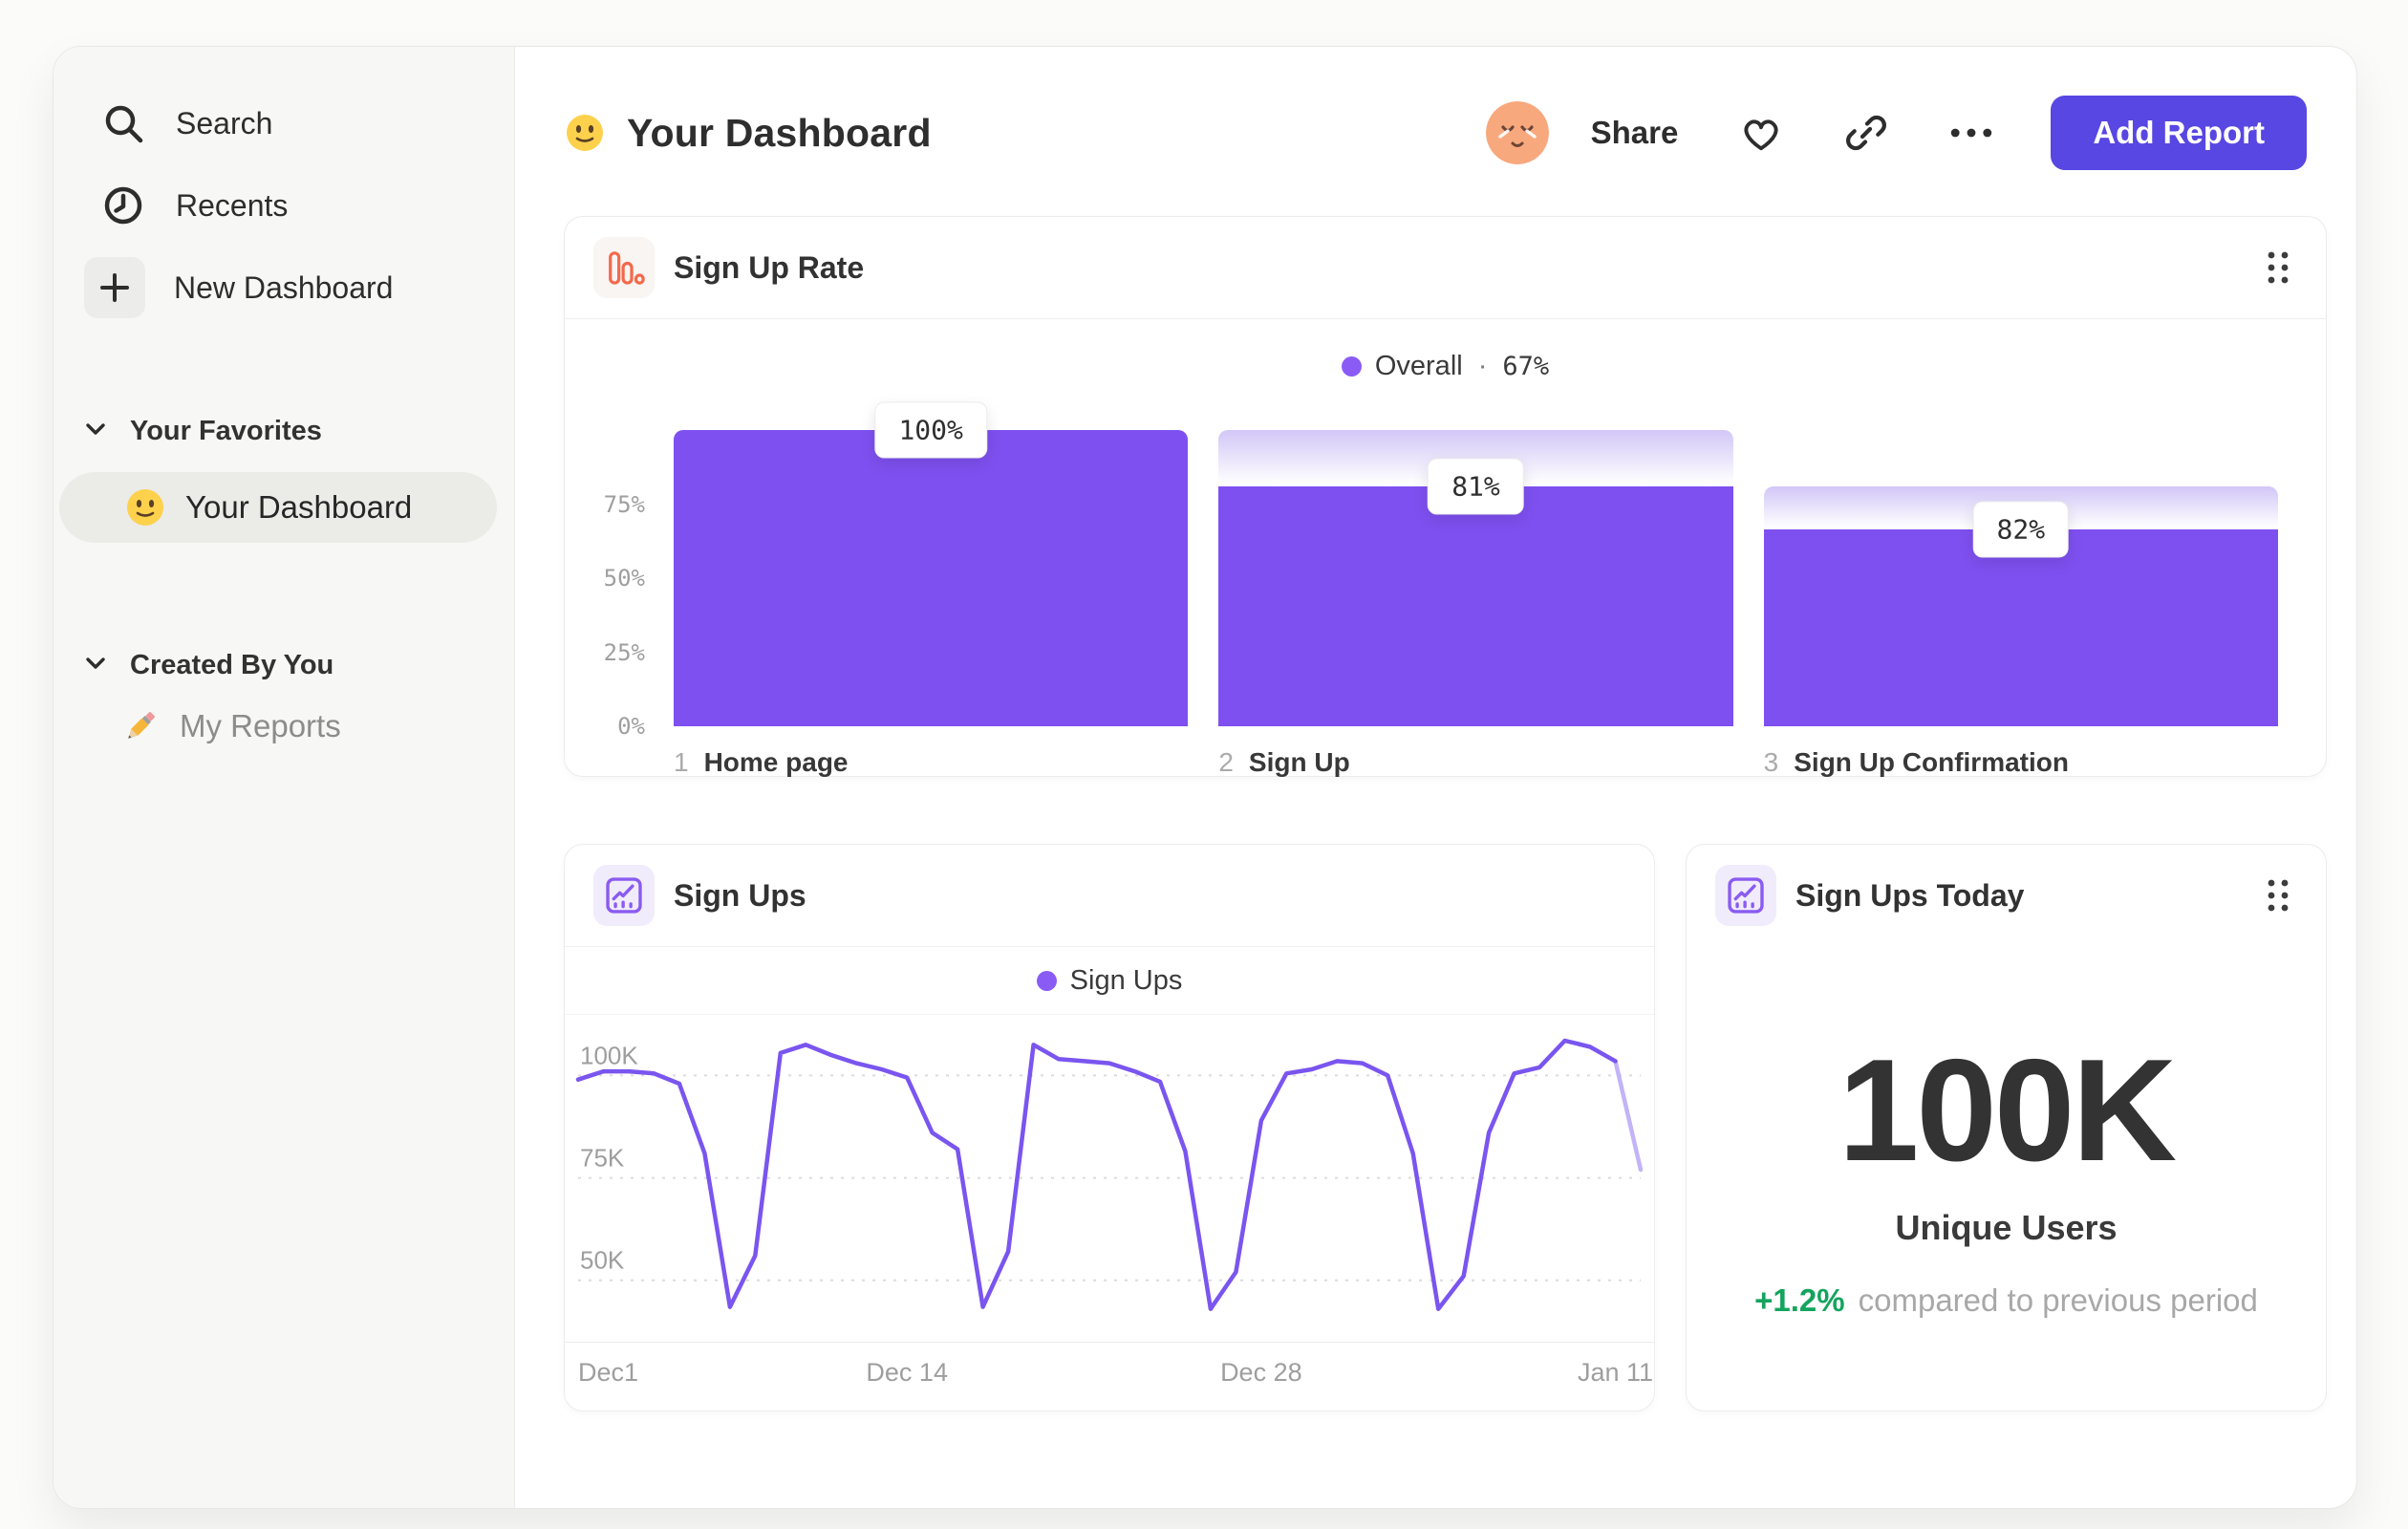 Image resolution: width=2408 pixels, height=1529 pixels. I want to click on funnel-step-name: Home page, so click(776, 762).